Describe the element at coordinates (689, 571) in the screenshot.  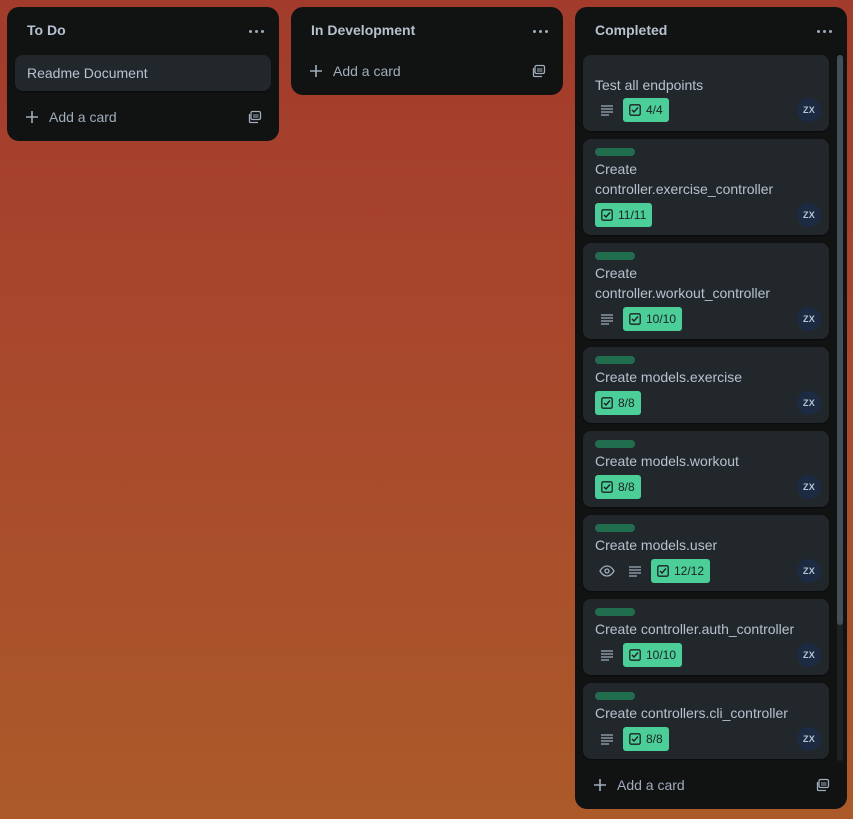
I see `checklist-count: 12/12` at that location.